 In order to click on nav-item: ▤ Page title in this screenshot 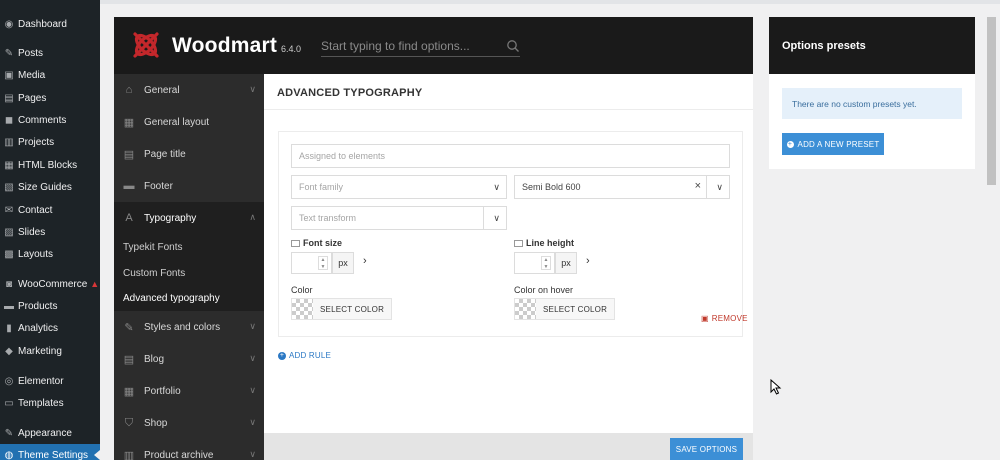, I will do `click(189, 154)`.